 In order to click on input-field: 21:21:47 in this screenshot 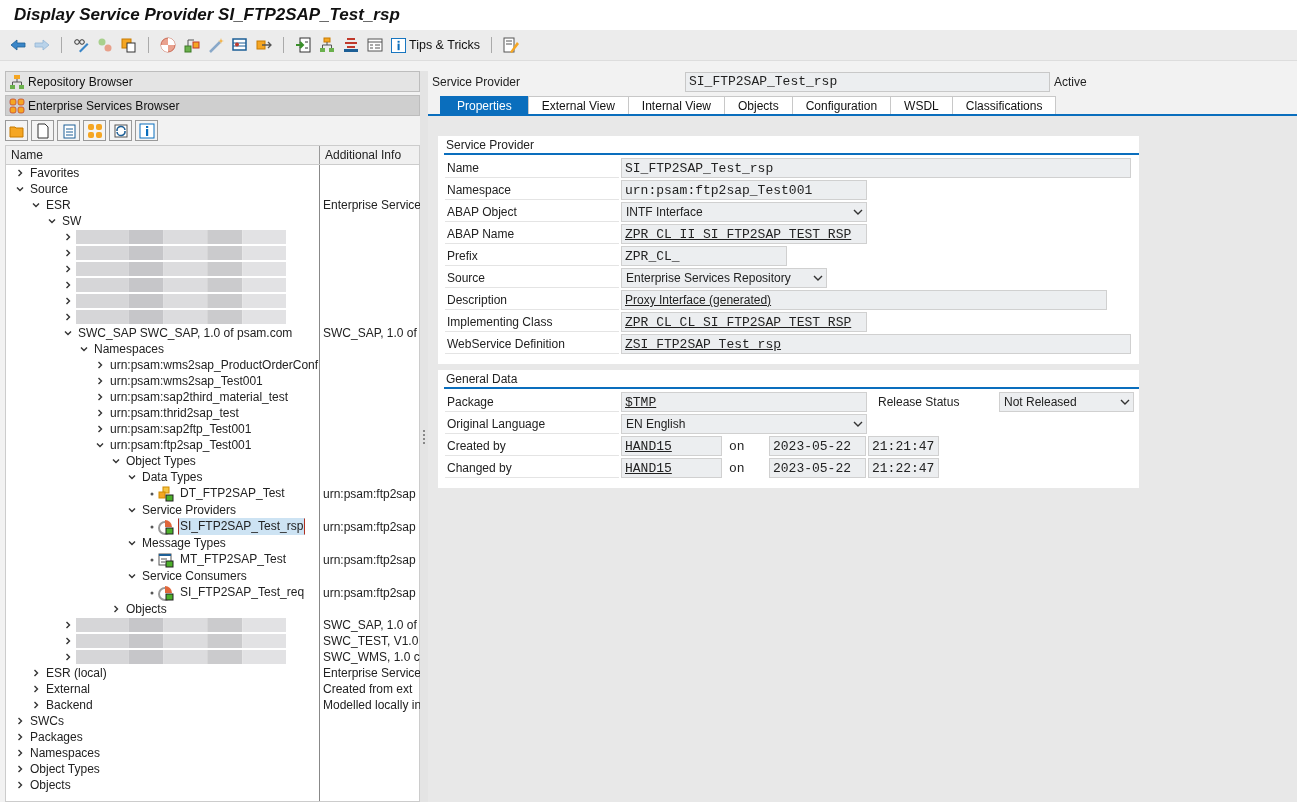, I will do `click(903, 446)`.